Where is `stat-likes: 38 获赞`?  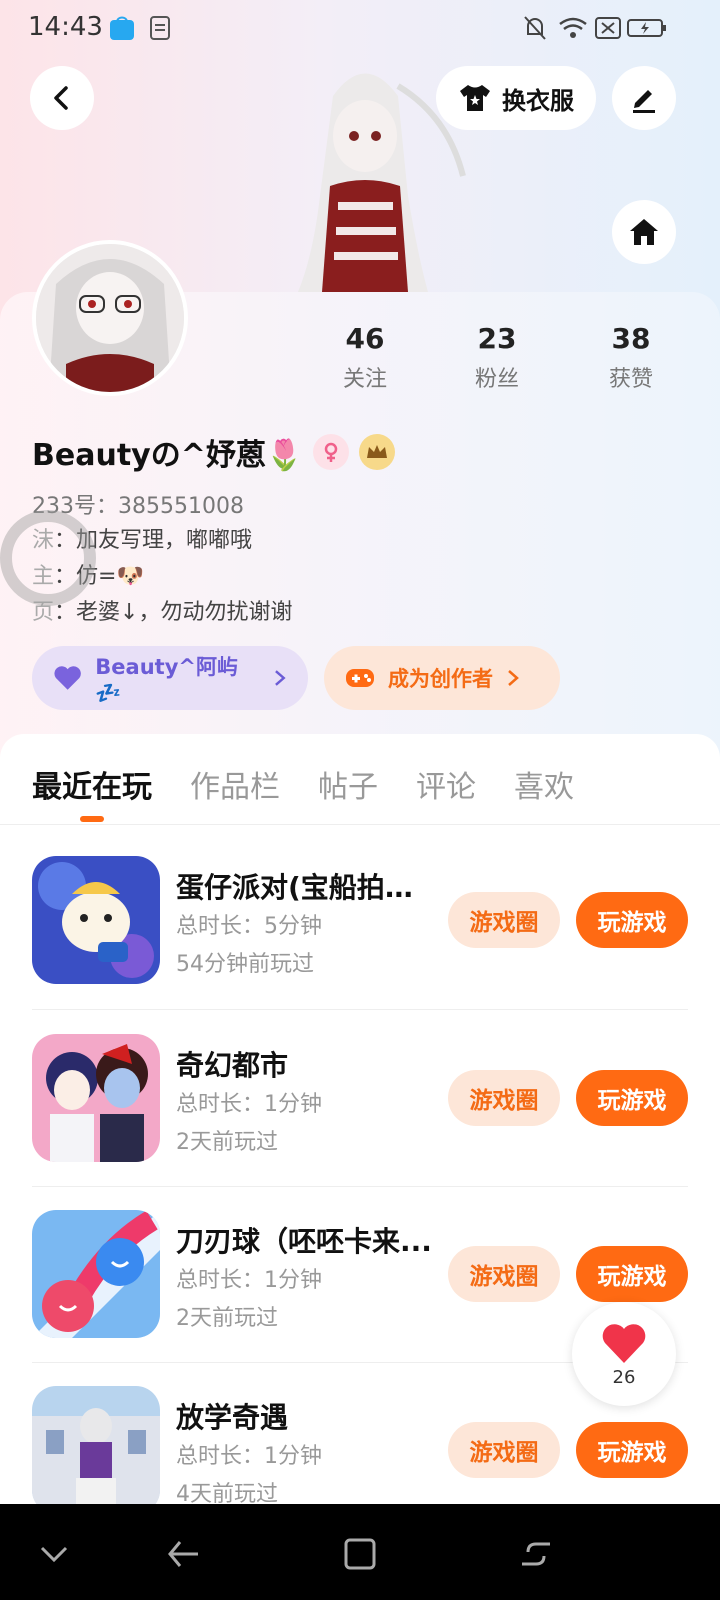 stat-likes: 38 获赞 is located at coordinates (631, 357).